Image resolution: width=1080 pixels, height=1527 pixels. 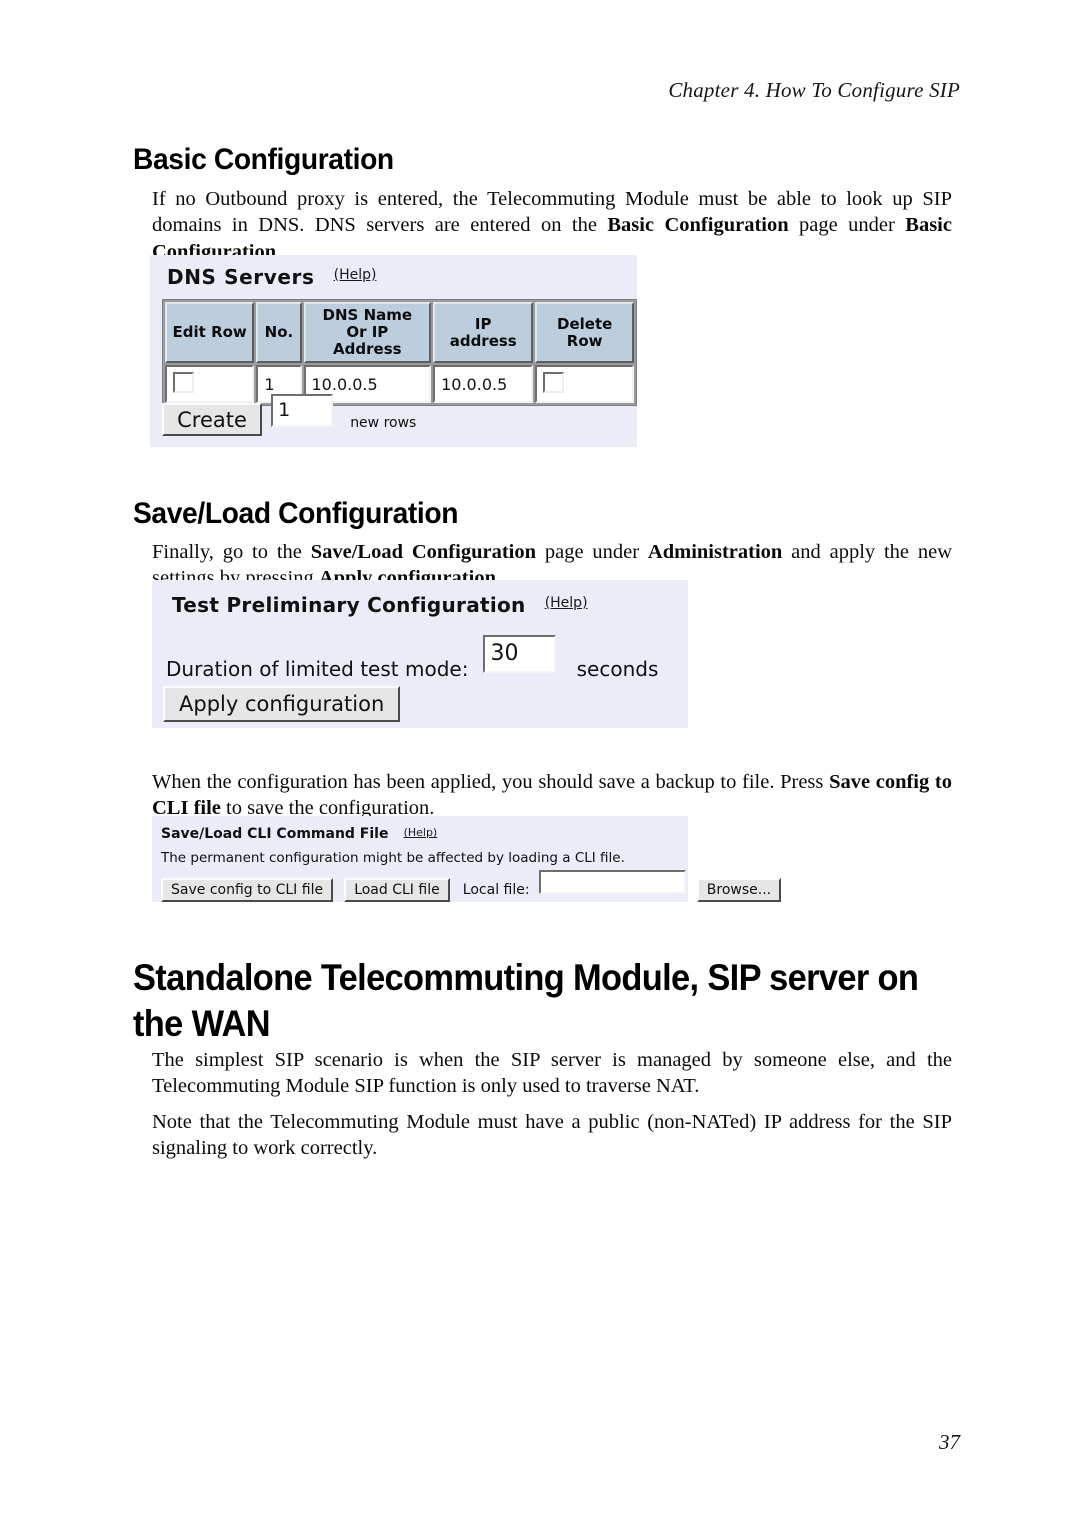 What do you see at coordinates (282, 704) in the screenshot?
I see `apply-configuration-button: Apply configuration` at bounding box center [282, 704].